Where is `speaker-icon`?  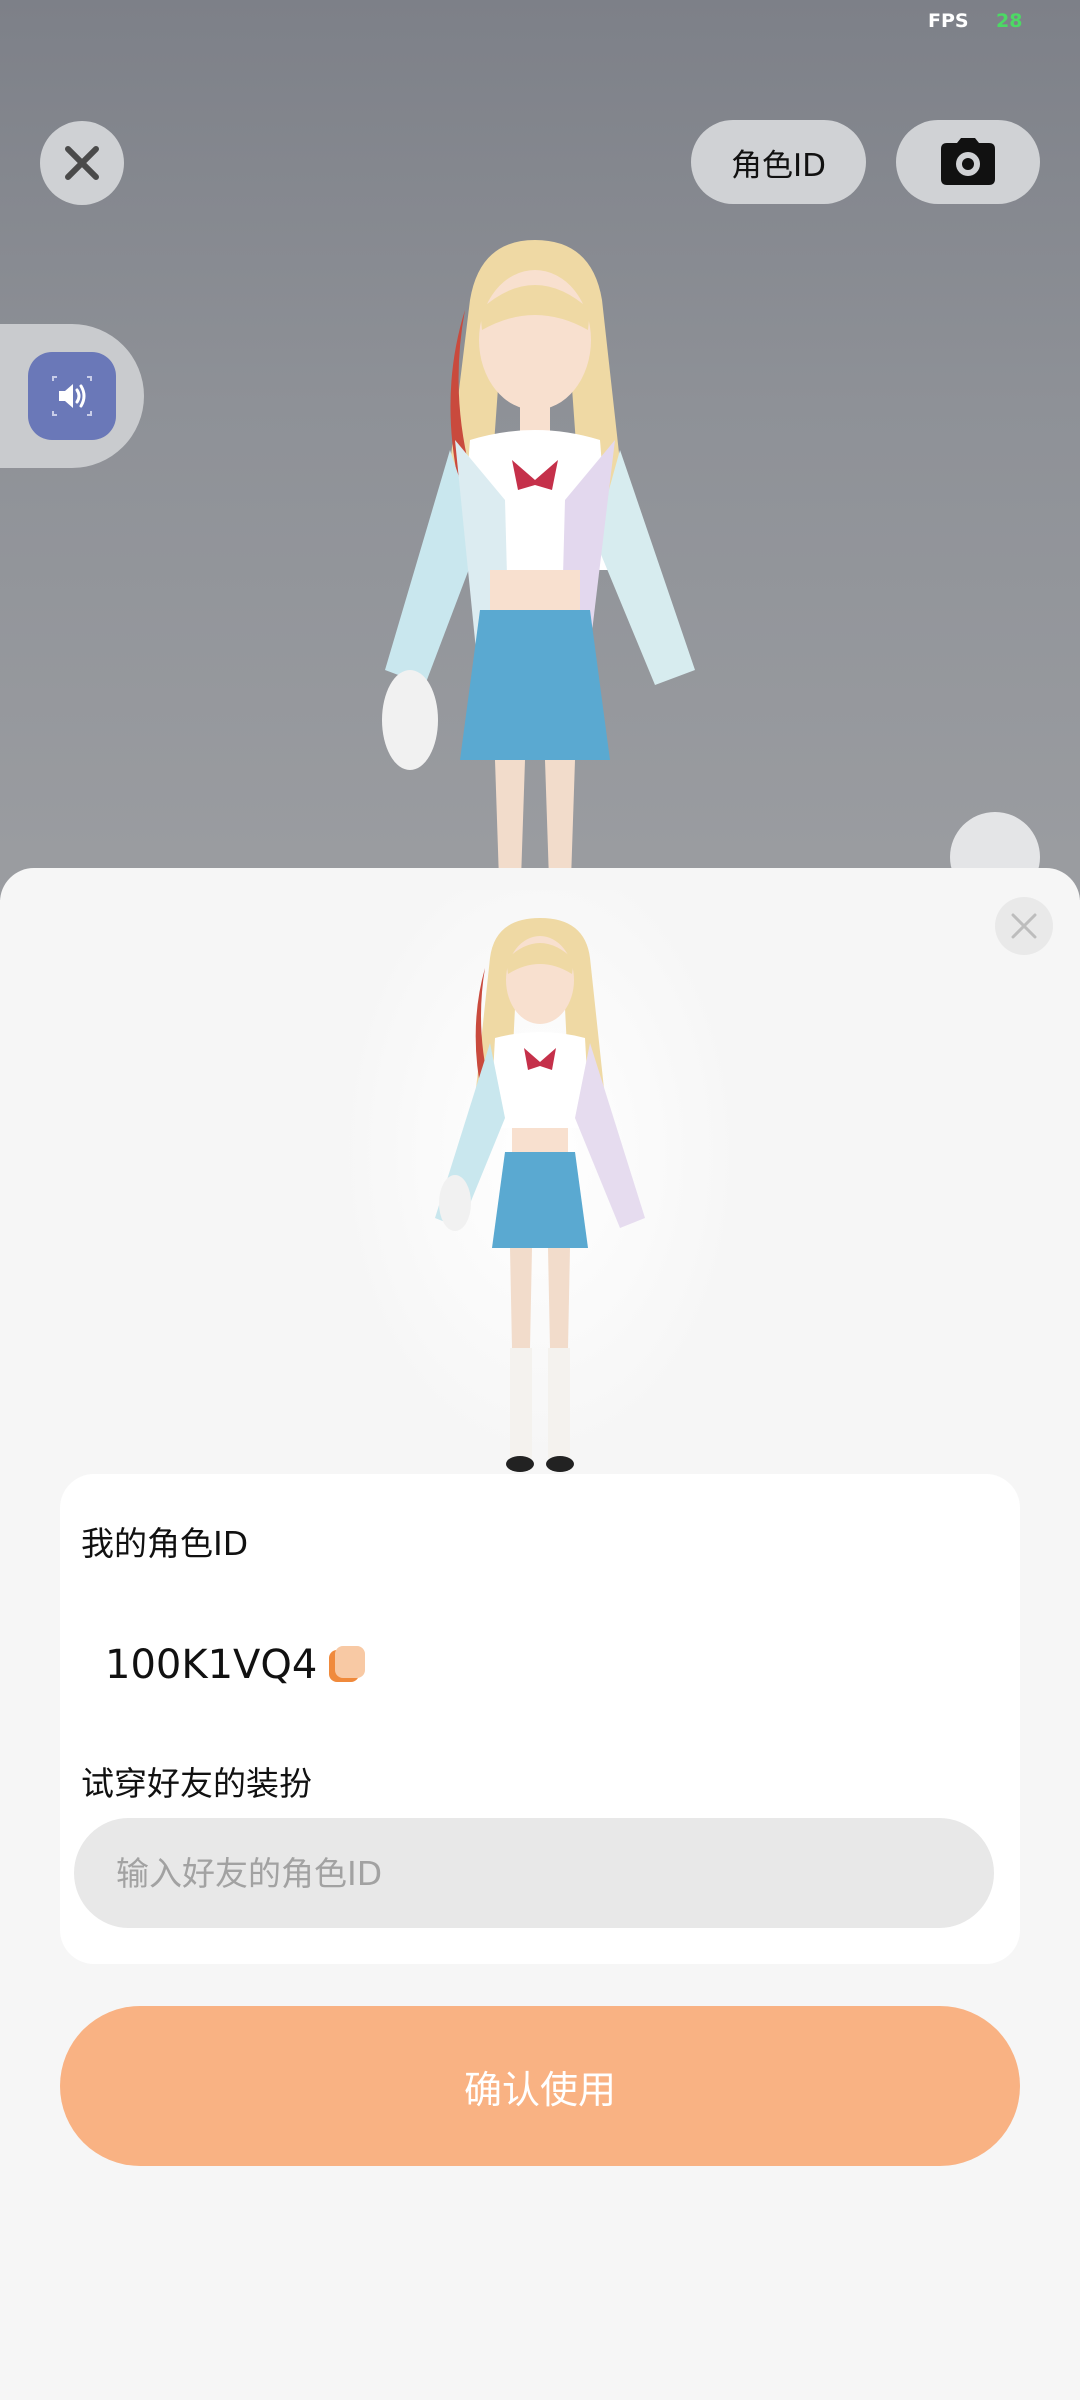
speaker-icon is located at coordinates (72, 396).